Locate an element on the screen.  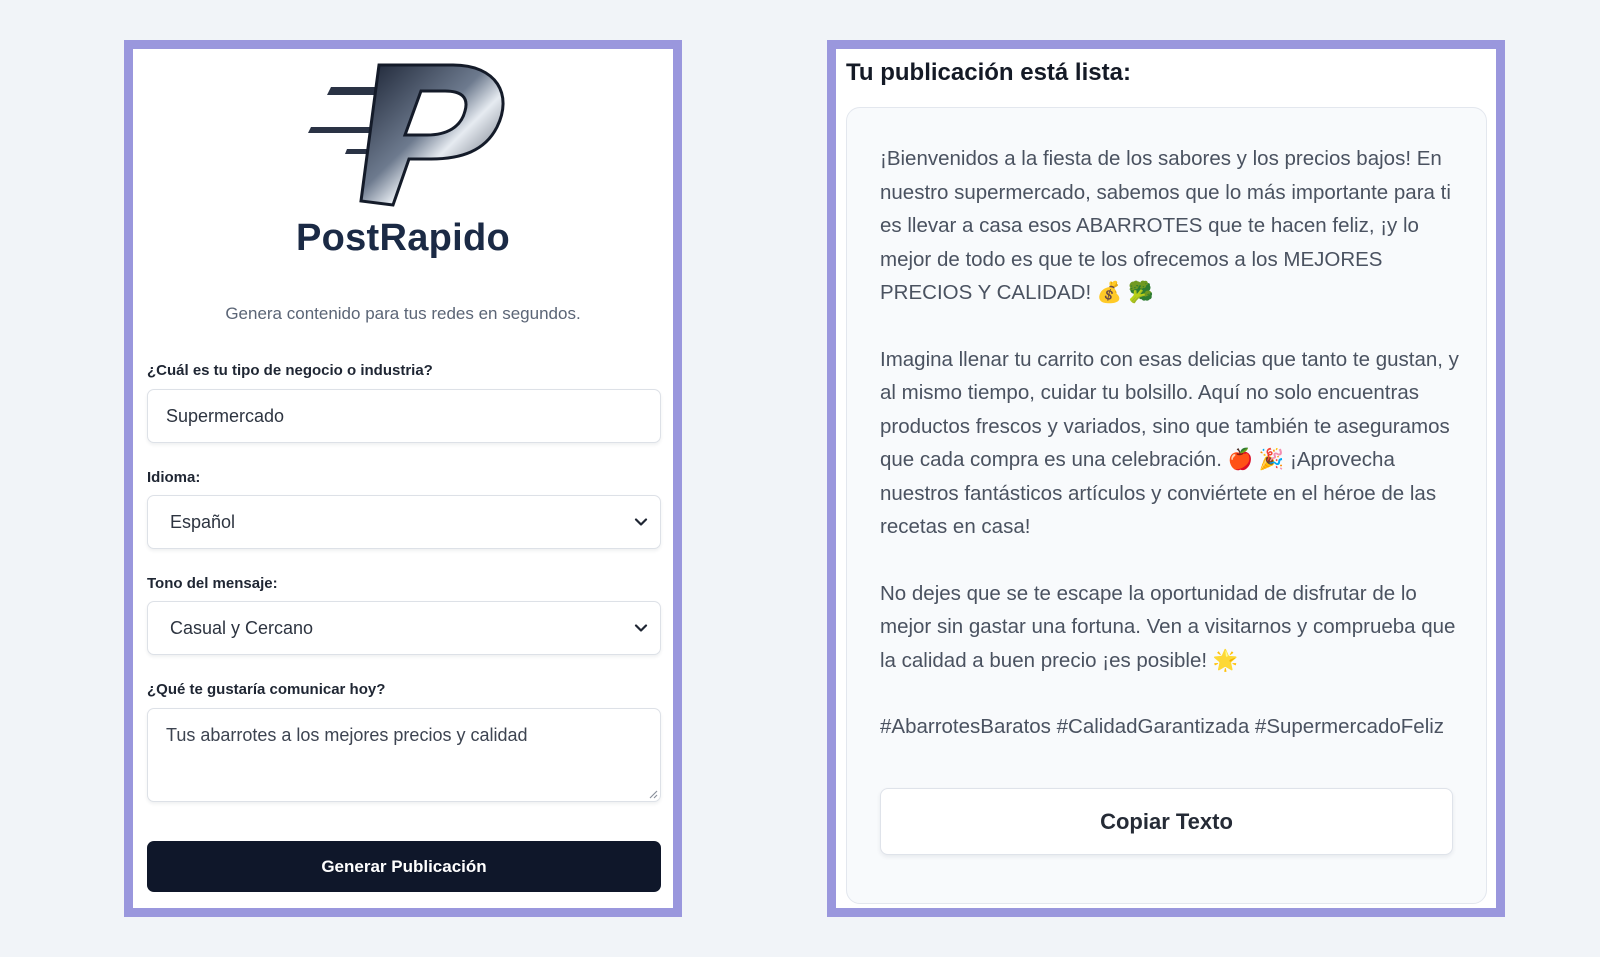
brand-name: PostRapido is located at coordinates (403, 238).